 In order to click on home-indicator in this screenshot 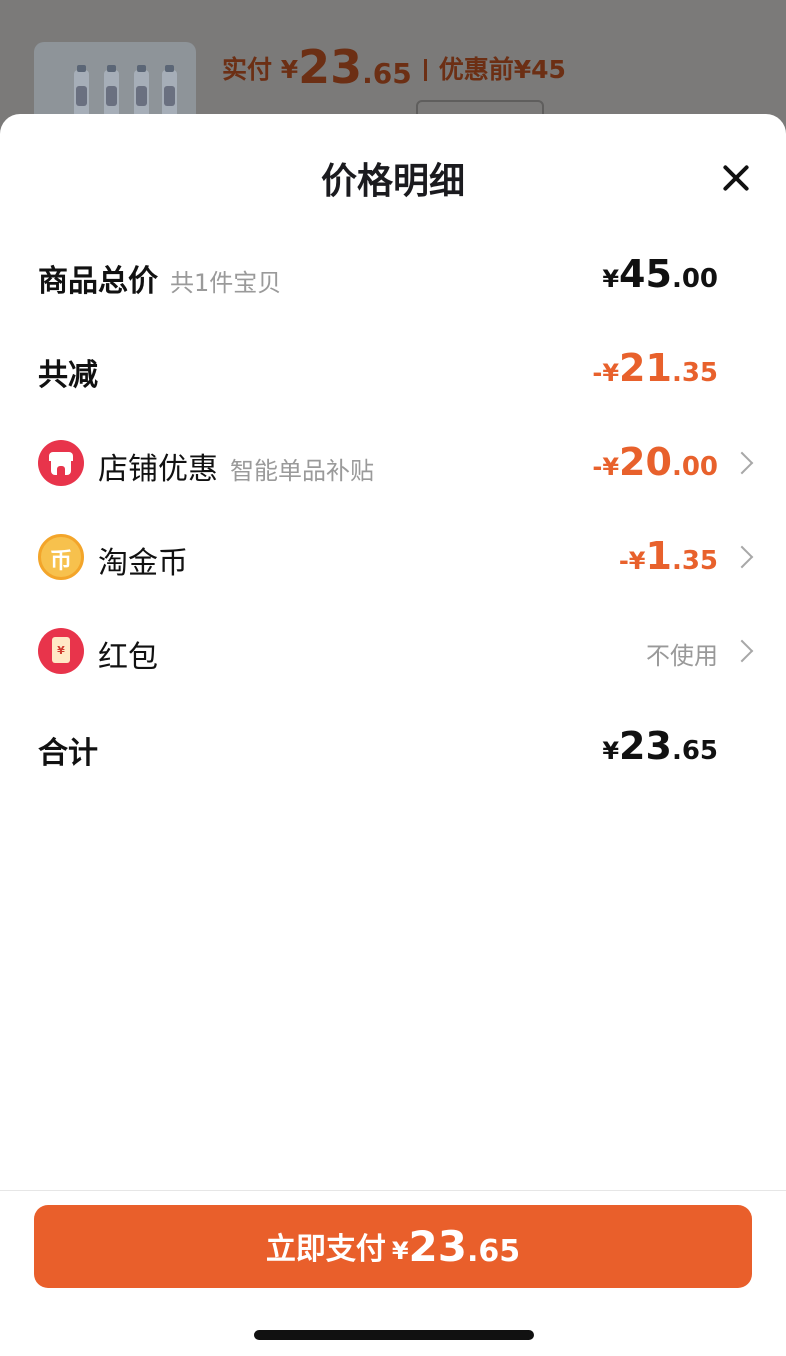, I will do `click(394, 1335)`.